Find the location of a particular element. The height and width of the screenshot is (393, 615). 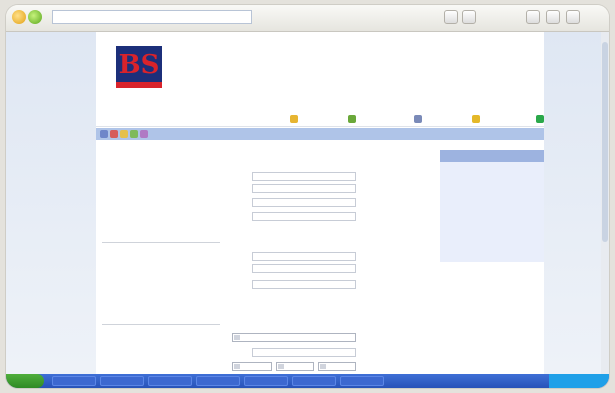

tools-icon is located at coordinates (469, 17).